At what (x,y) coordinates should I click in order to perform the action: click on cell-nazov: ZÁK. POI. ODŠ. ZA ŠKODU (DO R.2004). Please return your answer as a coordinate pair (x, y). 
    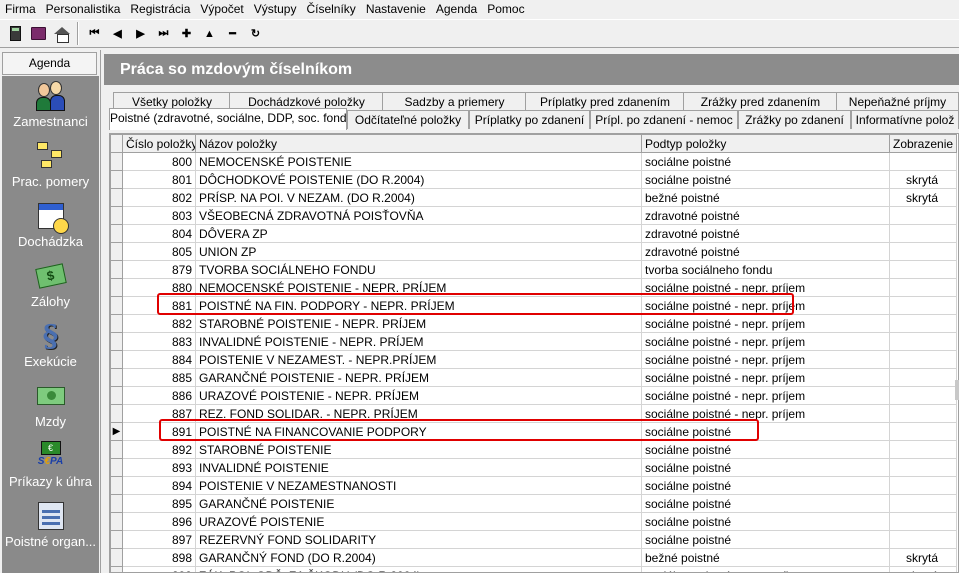
    Looking at the image, I should click on (418, 569).